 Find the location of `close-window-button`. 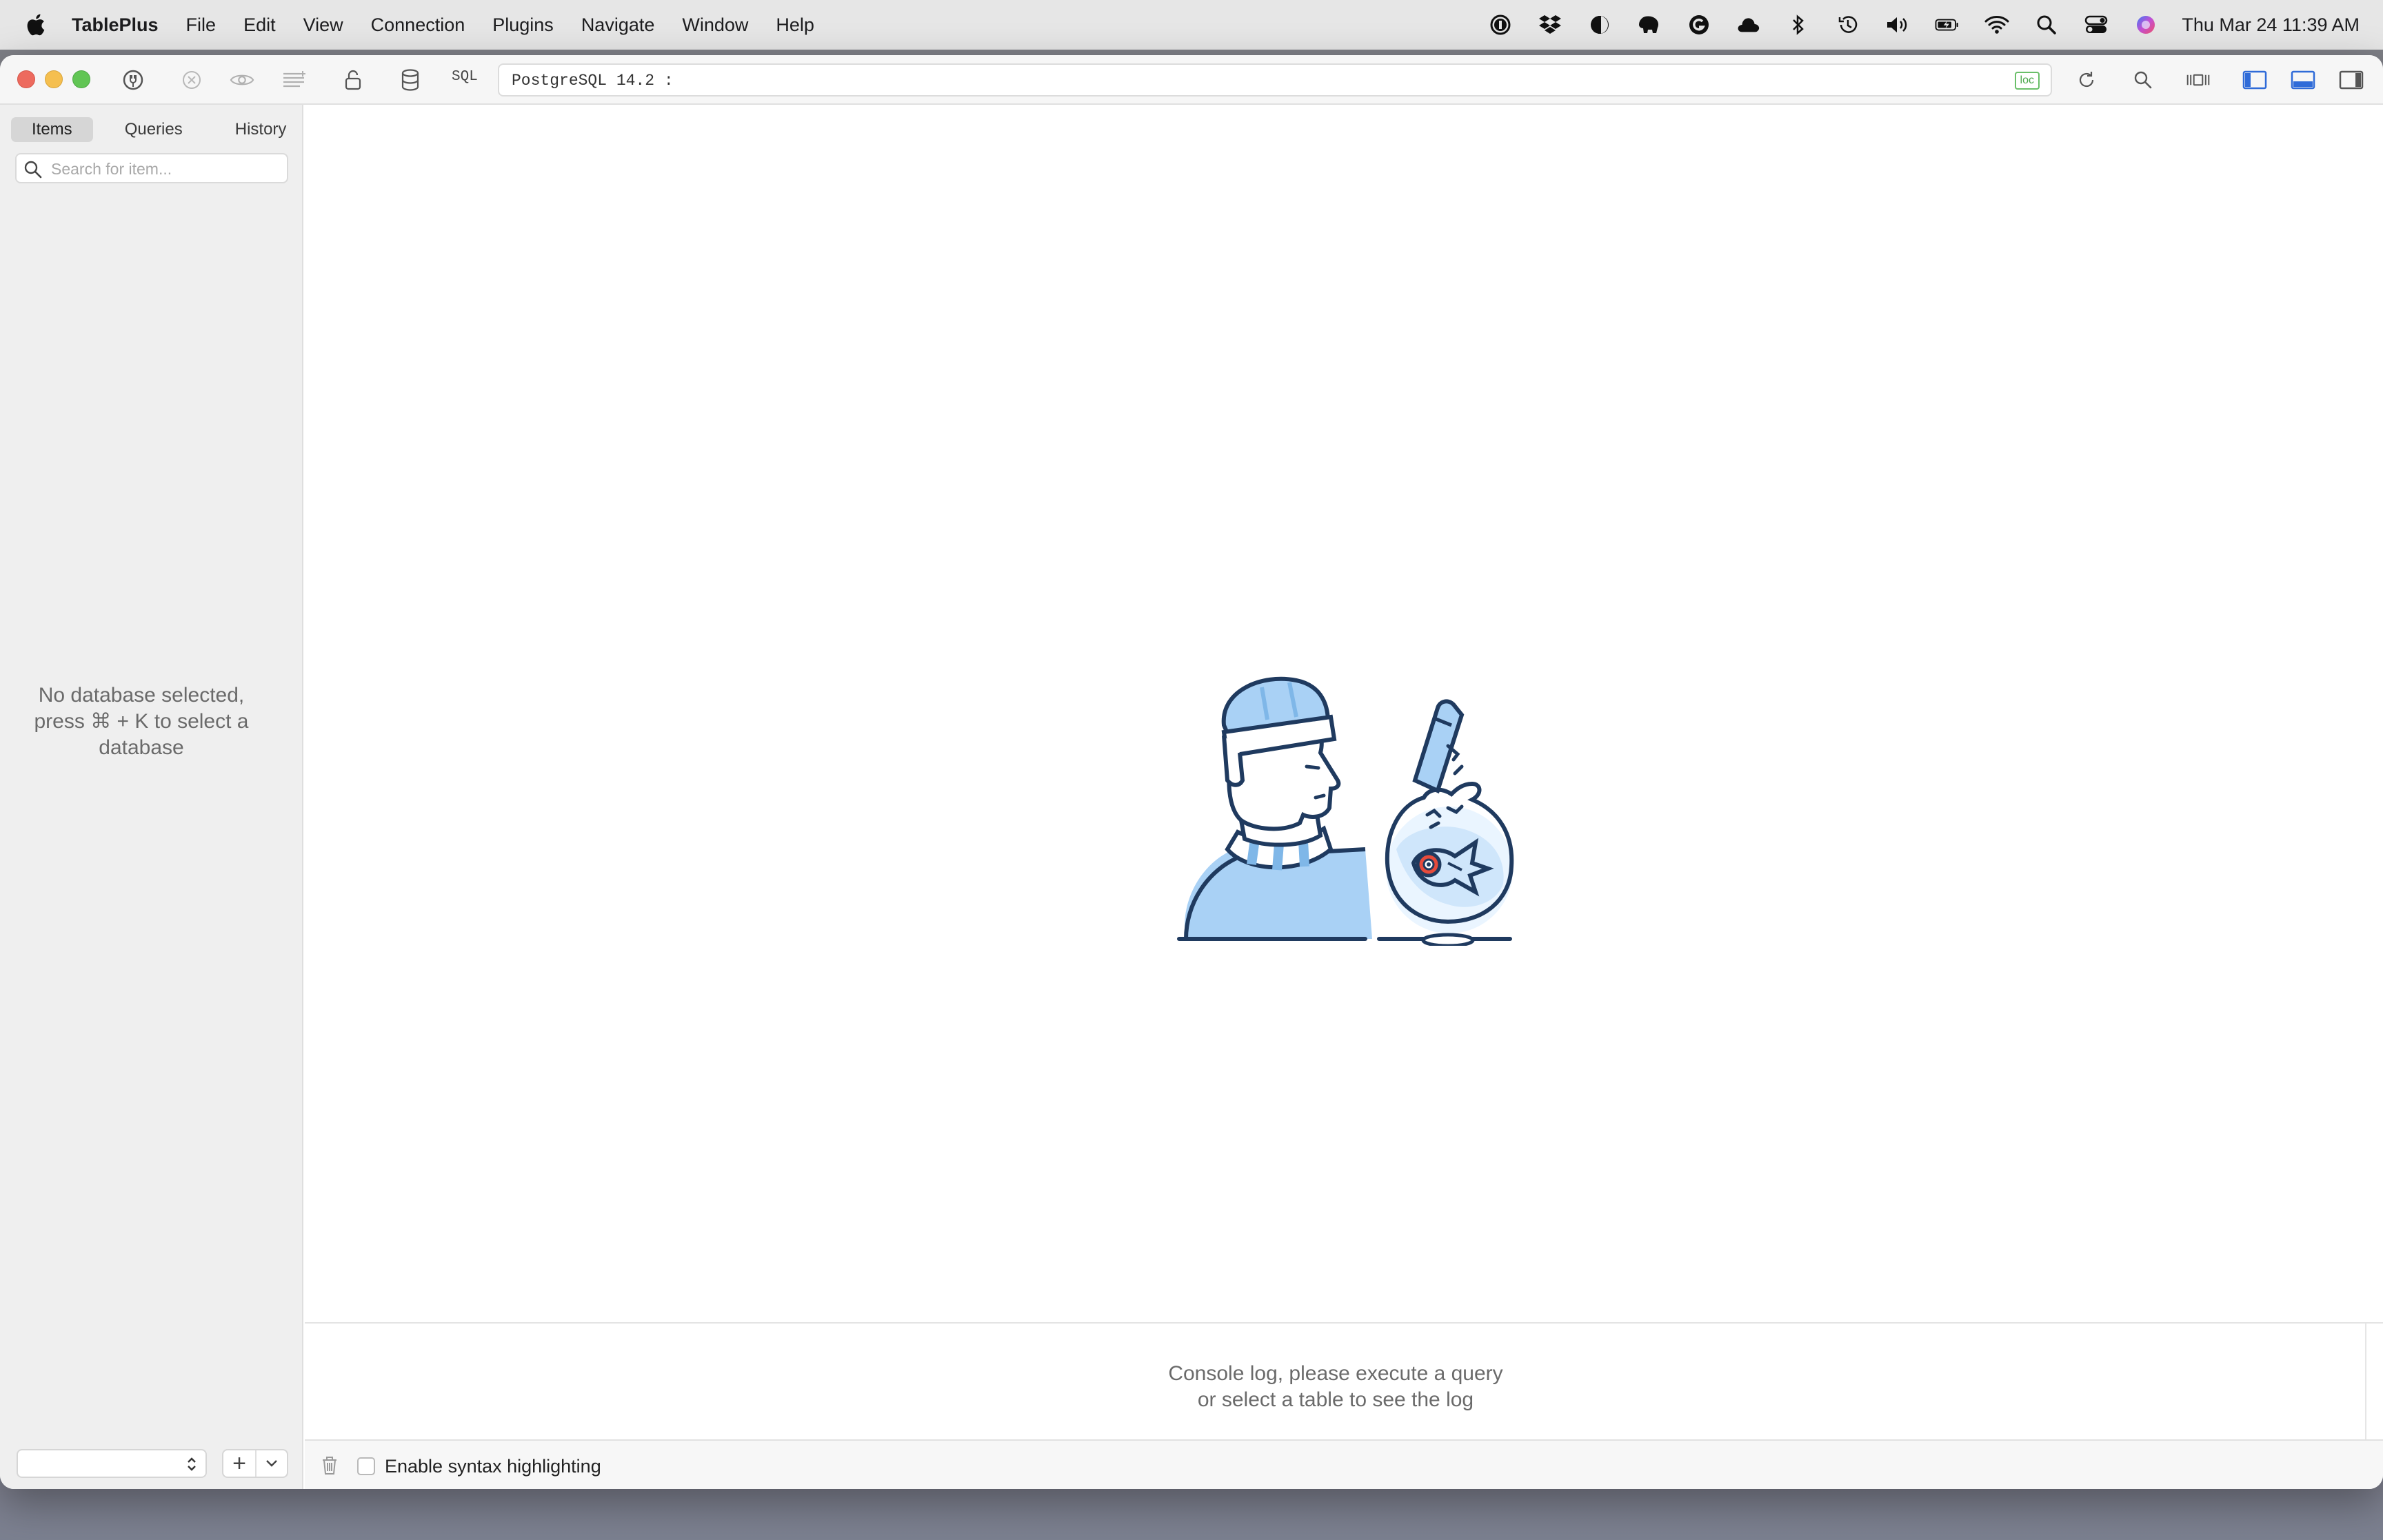

close-window-button is located at coordinates (26, 79).